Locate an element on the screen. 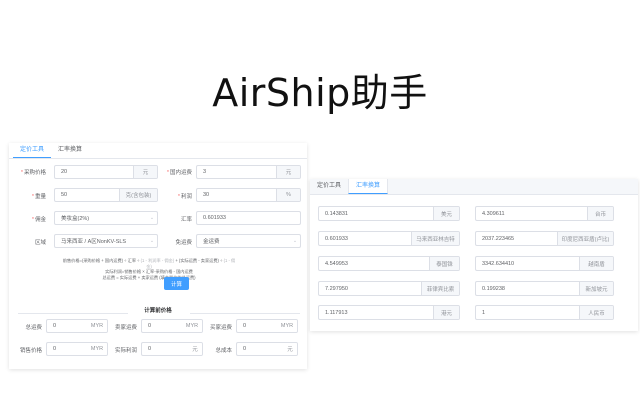 This screenshot has height=400, width=640. commission-select: 美妆盒(2%) ⌄ is located at coordinates (106, 218).